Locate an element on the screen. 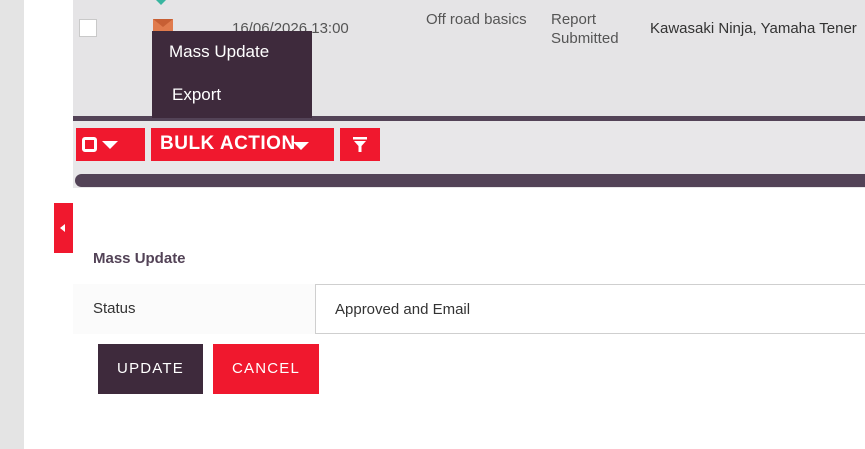  select-all-dropdown is located at coordinates (110, 144).